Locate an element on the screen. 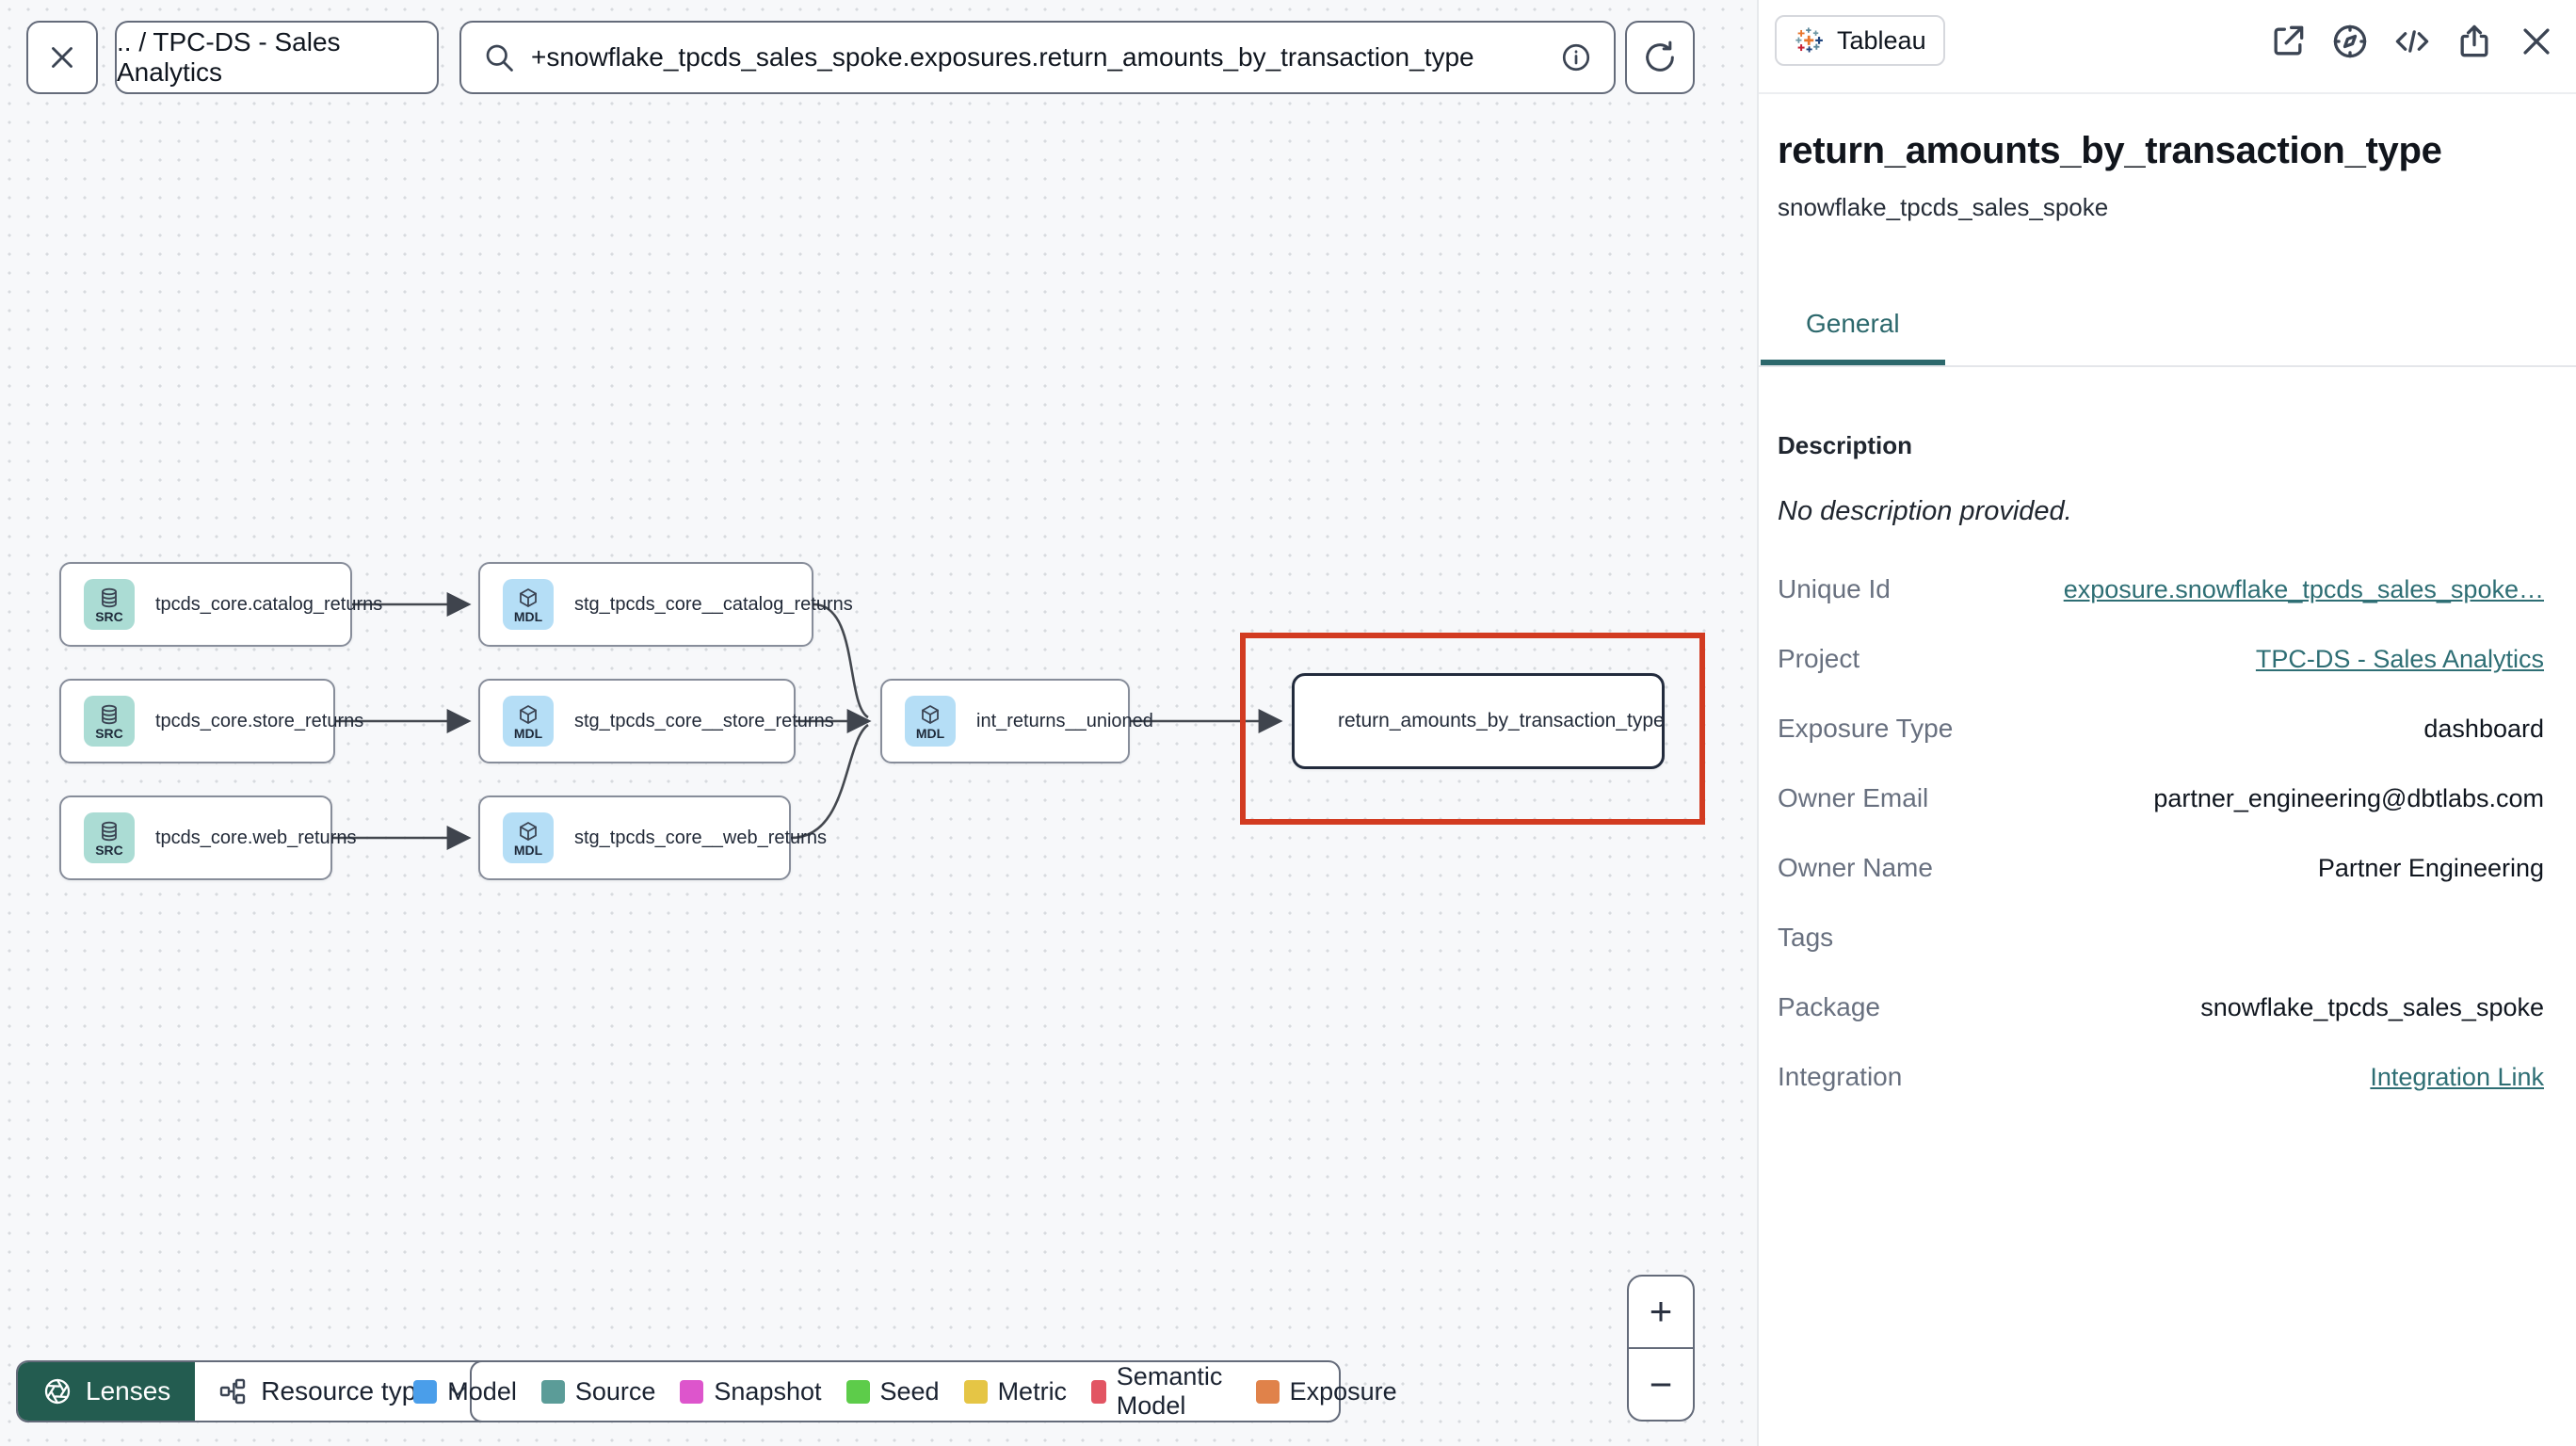 The height and width of the screenshot is (1446, 2576). breadcrumb: .. / TPC-DS - Sales Analytics is located at coordinates (277, 57).